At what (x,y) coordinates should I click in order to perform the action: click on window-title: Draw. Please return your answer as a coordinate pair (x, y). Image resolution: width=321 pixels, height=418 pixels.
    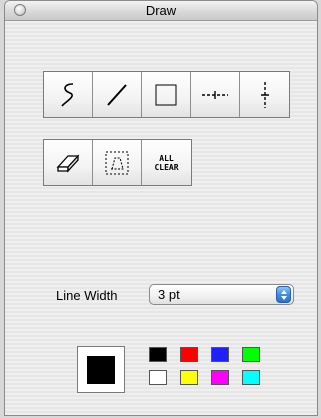
    Looking at the image, I should click on (161, 10).